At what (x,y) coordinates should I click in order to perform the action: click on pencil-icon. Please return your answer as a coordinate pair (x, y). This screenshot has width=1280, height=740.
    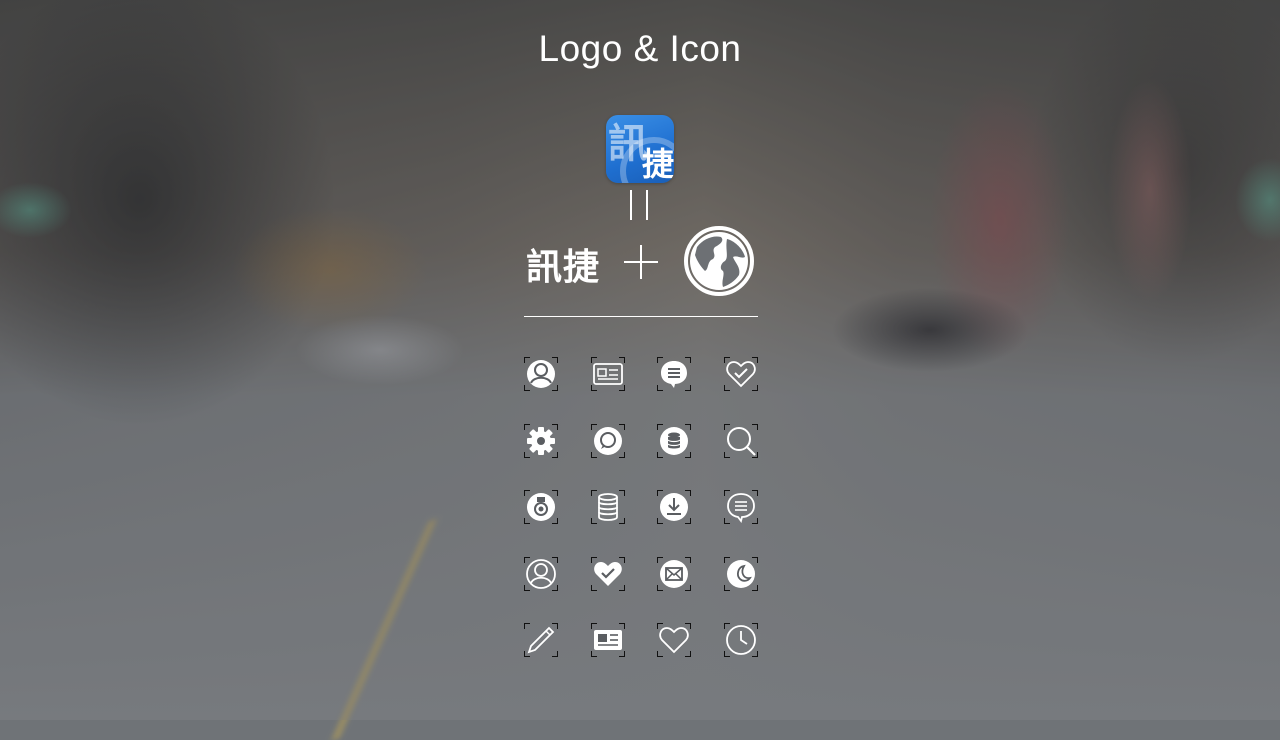
    Looking at the image, I should click on (541, 640).